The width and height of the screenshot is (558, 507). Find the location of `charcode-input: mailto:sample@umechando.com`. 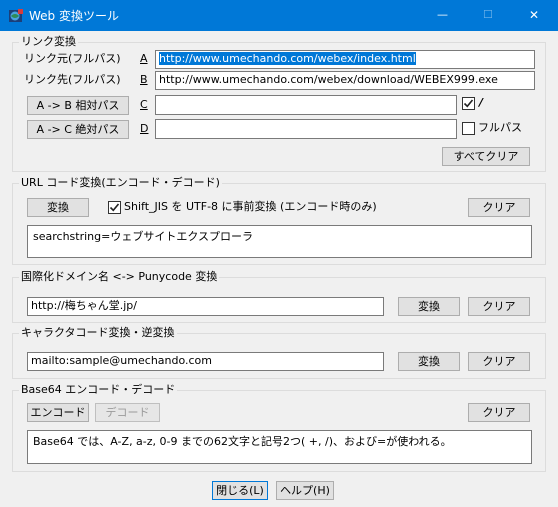

charcode-input: mailto:sample@umechando.com is located at coordinates (205, 361).